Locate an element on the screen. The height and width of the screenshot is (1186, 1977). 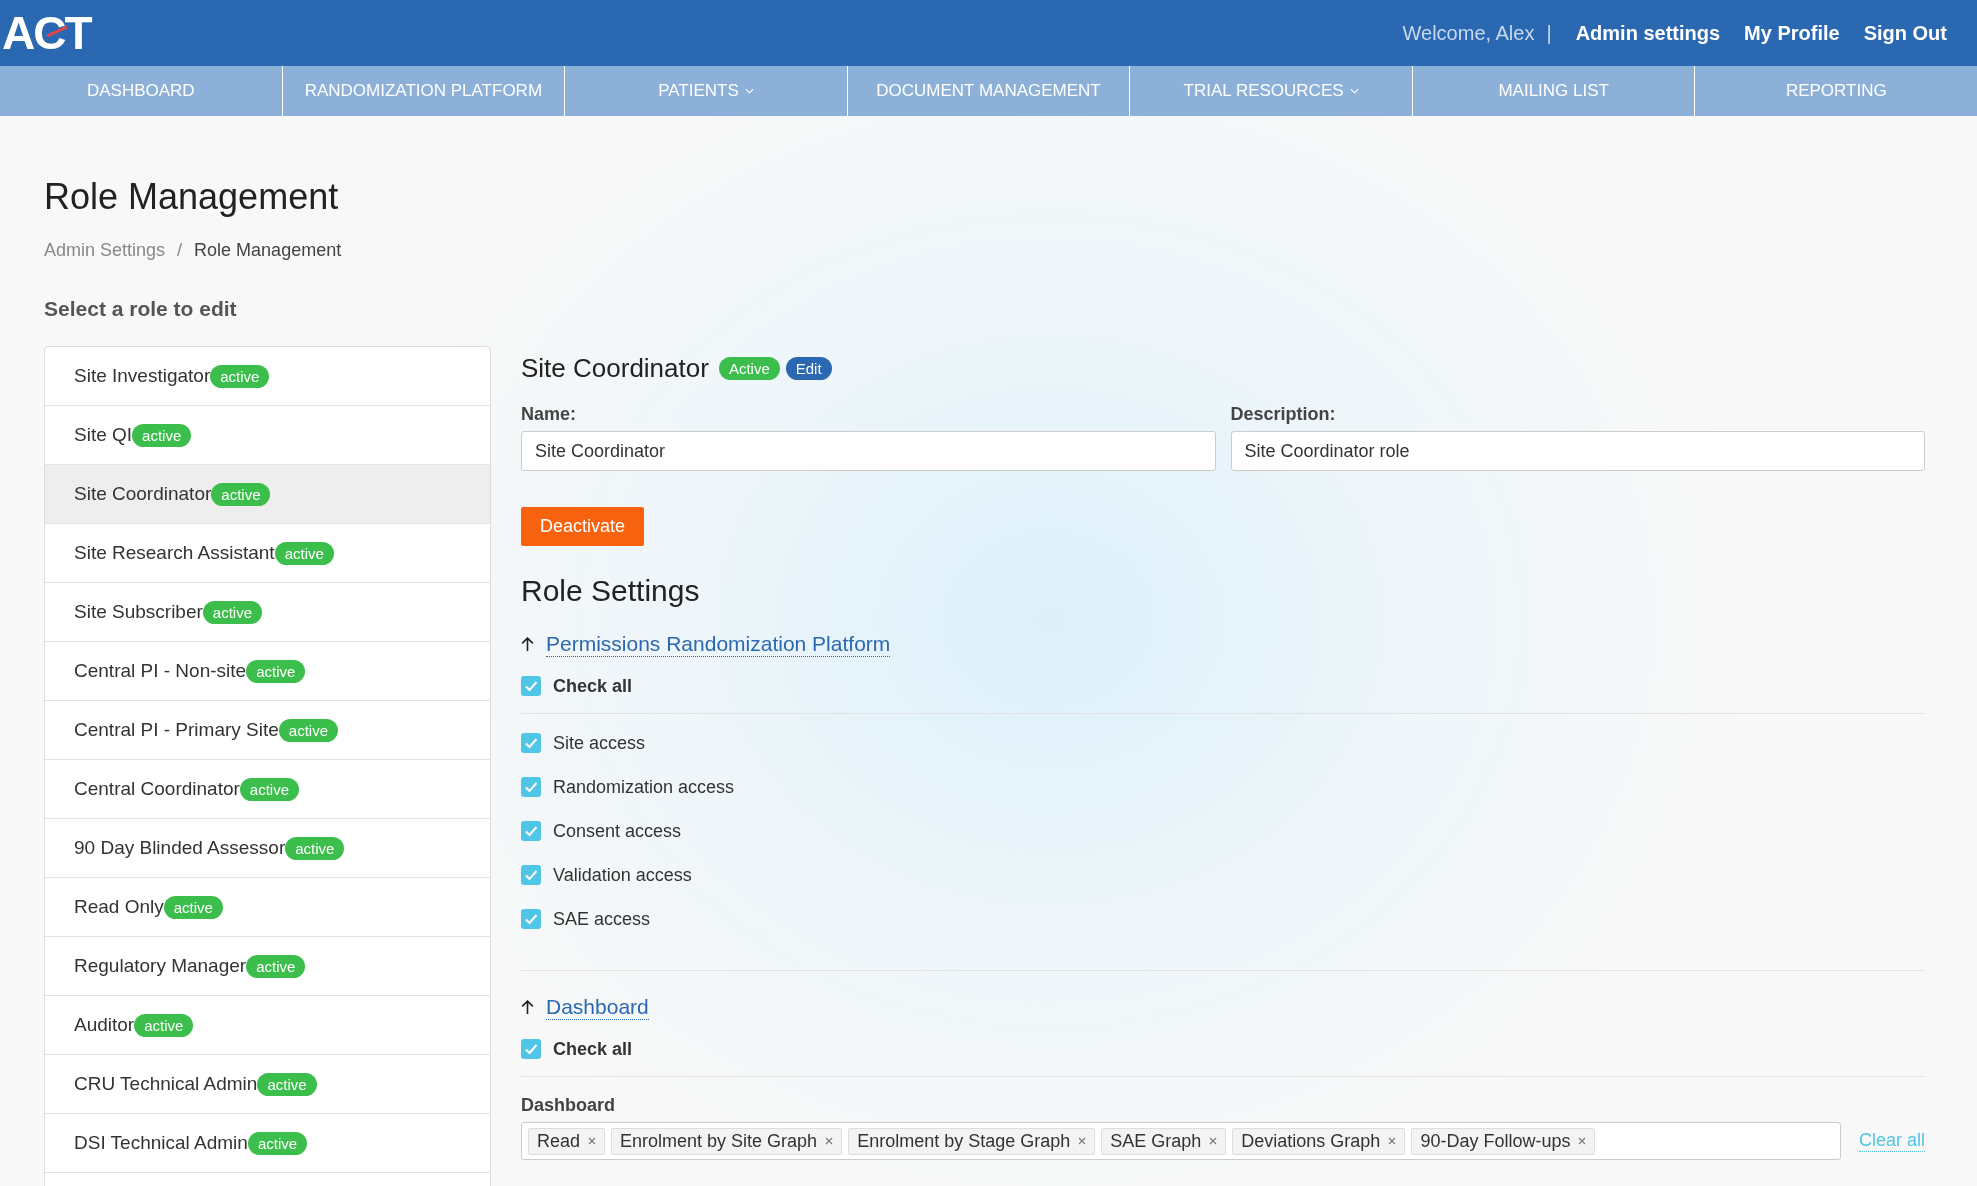
tag-chip: 90-Day Follow-ups is located at coordinates (1503, 1141).